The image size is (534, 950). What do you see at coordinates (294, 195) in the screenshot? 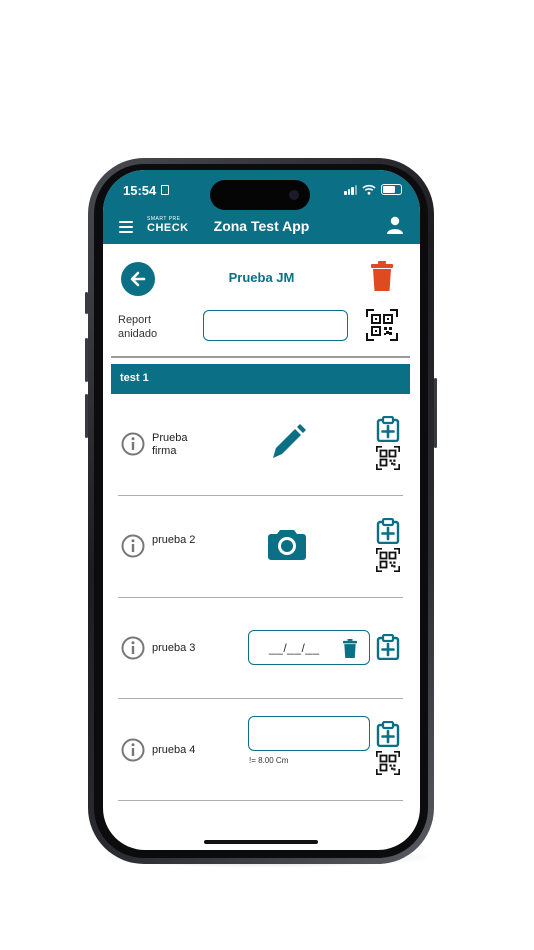
I see `front-camera` at bounding box center [294, 195].